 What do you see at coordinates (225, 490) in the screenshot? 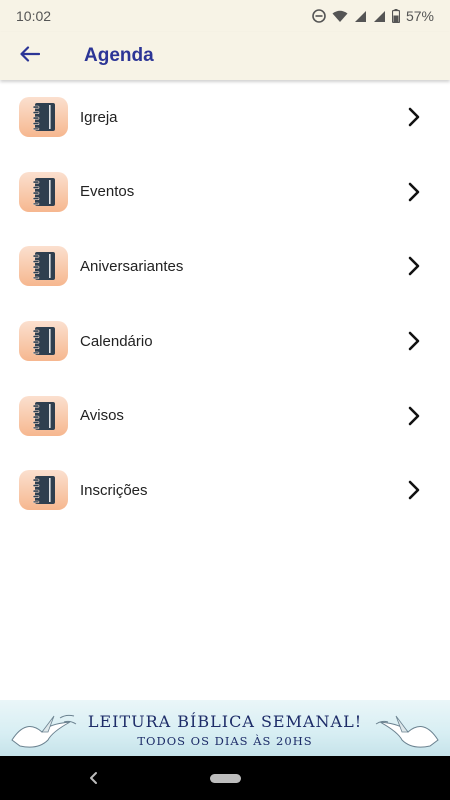
I see `list-item: Inscrições` at bounding box center [225, 490].